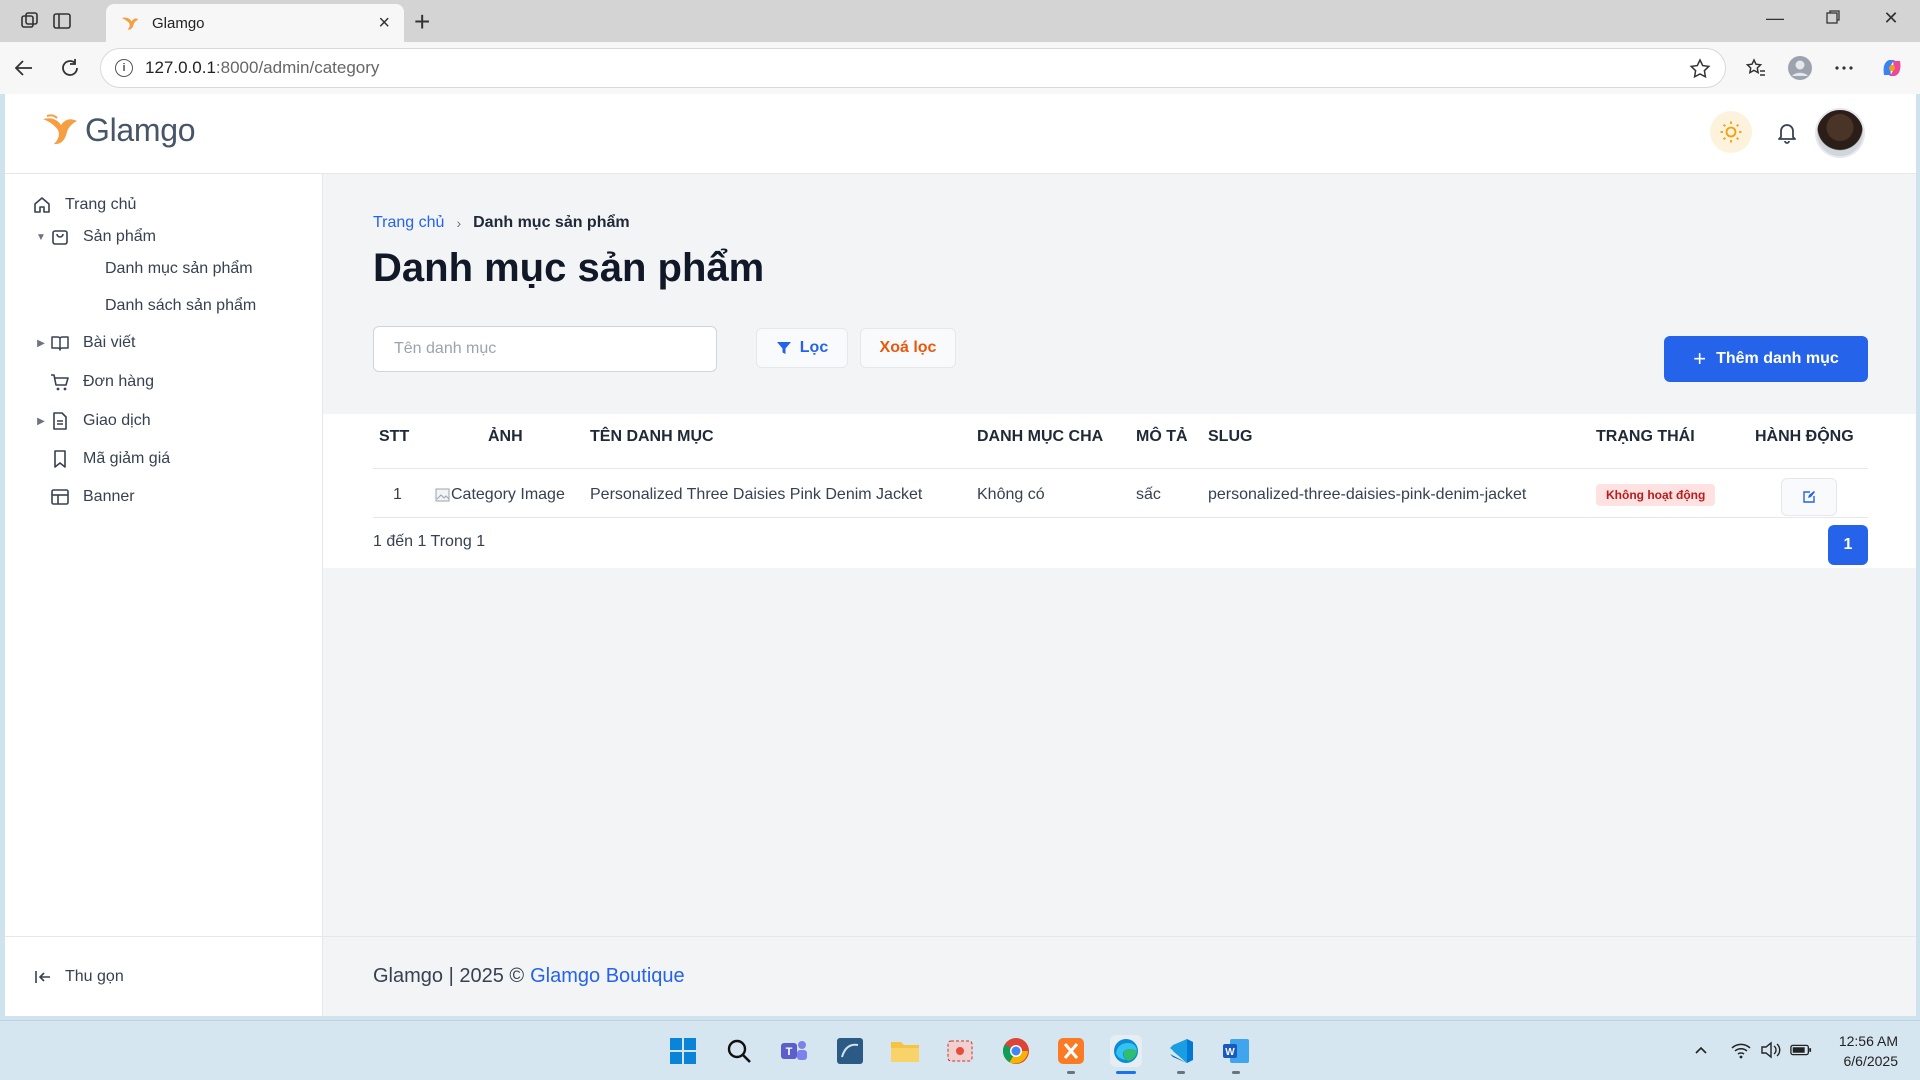 Image resolution: width=1920 pixels, height=1080 pixels. What do you see at coordinates (101, 382) in the screenshot?
I see `sidebar-item-orders: Đơn hàng` at bounding box center [101, 382].